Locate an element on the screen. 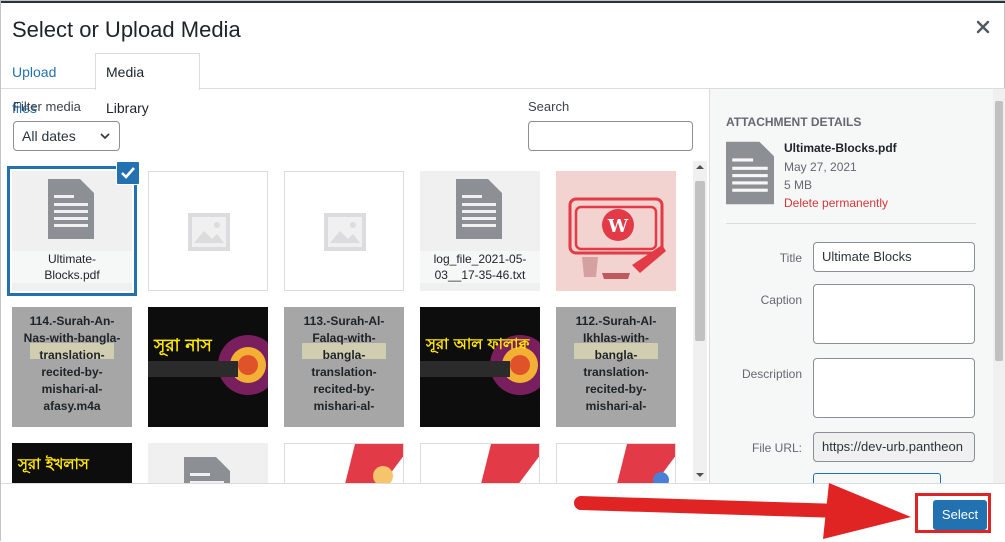 The image size is (1005, 542). media-tabs: Upload files Media Library is located at coordinates (503, 84).